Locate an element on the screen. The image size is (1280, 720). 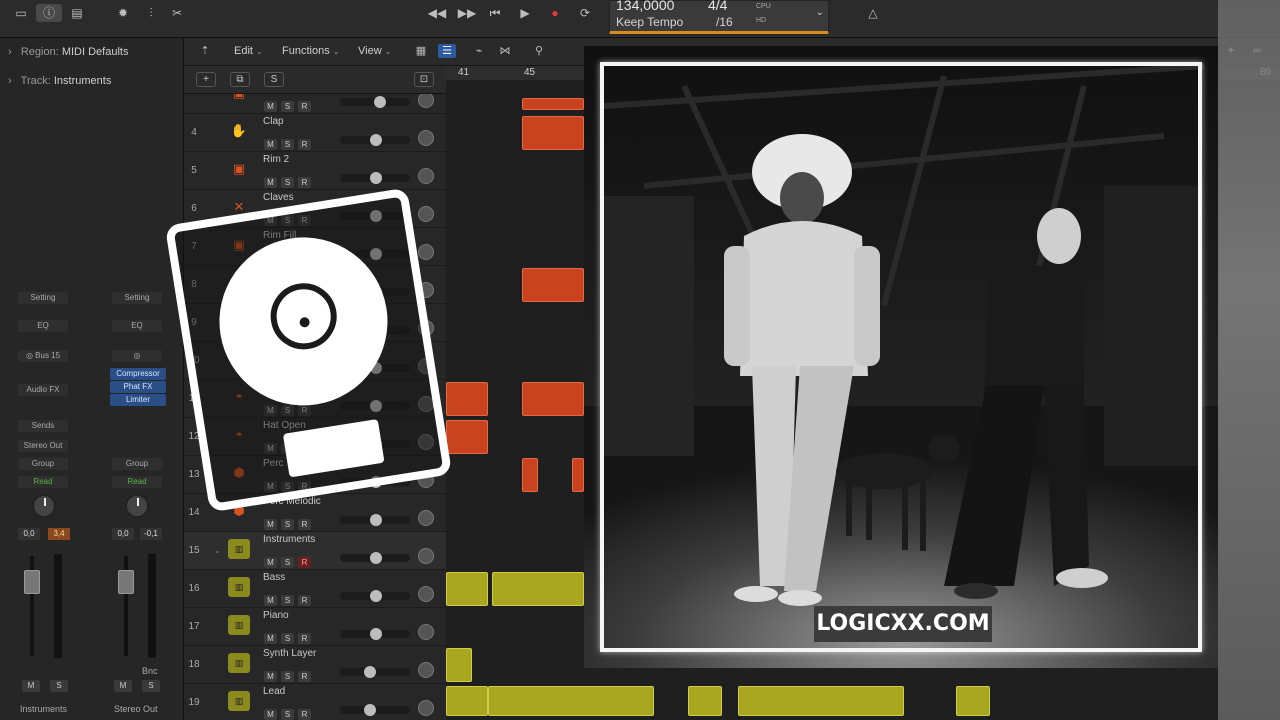
go-to-start-icon: ⏮ is located at coordinates (495, 13).